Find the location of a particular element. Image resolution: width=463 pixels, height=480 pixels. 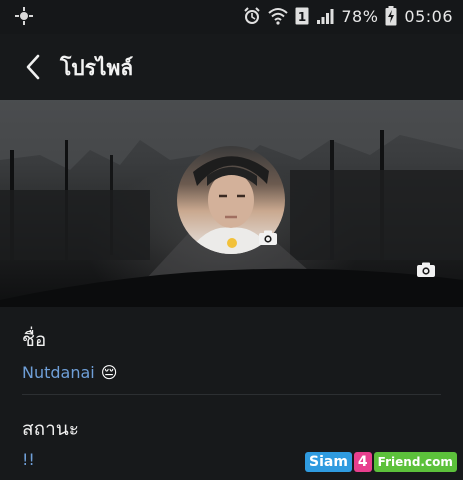

wifi-icon is located at coordinates (278, 16).